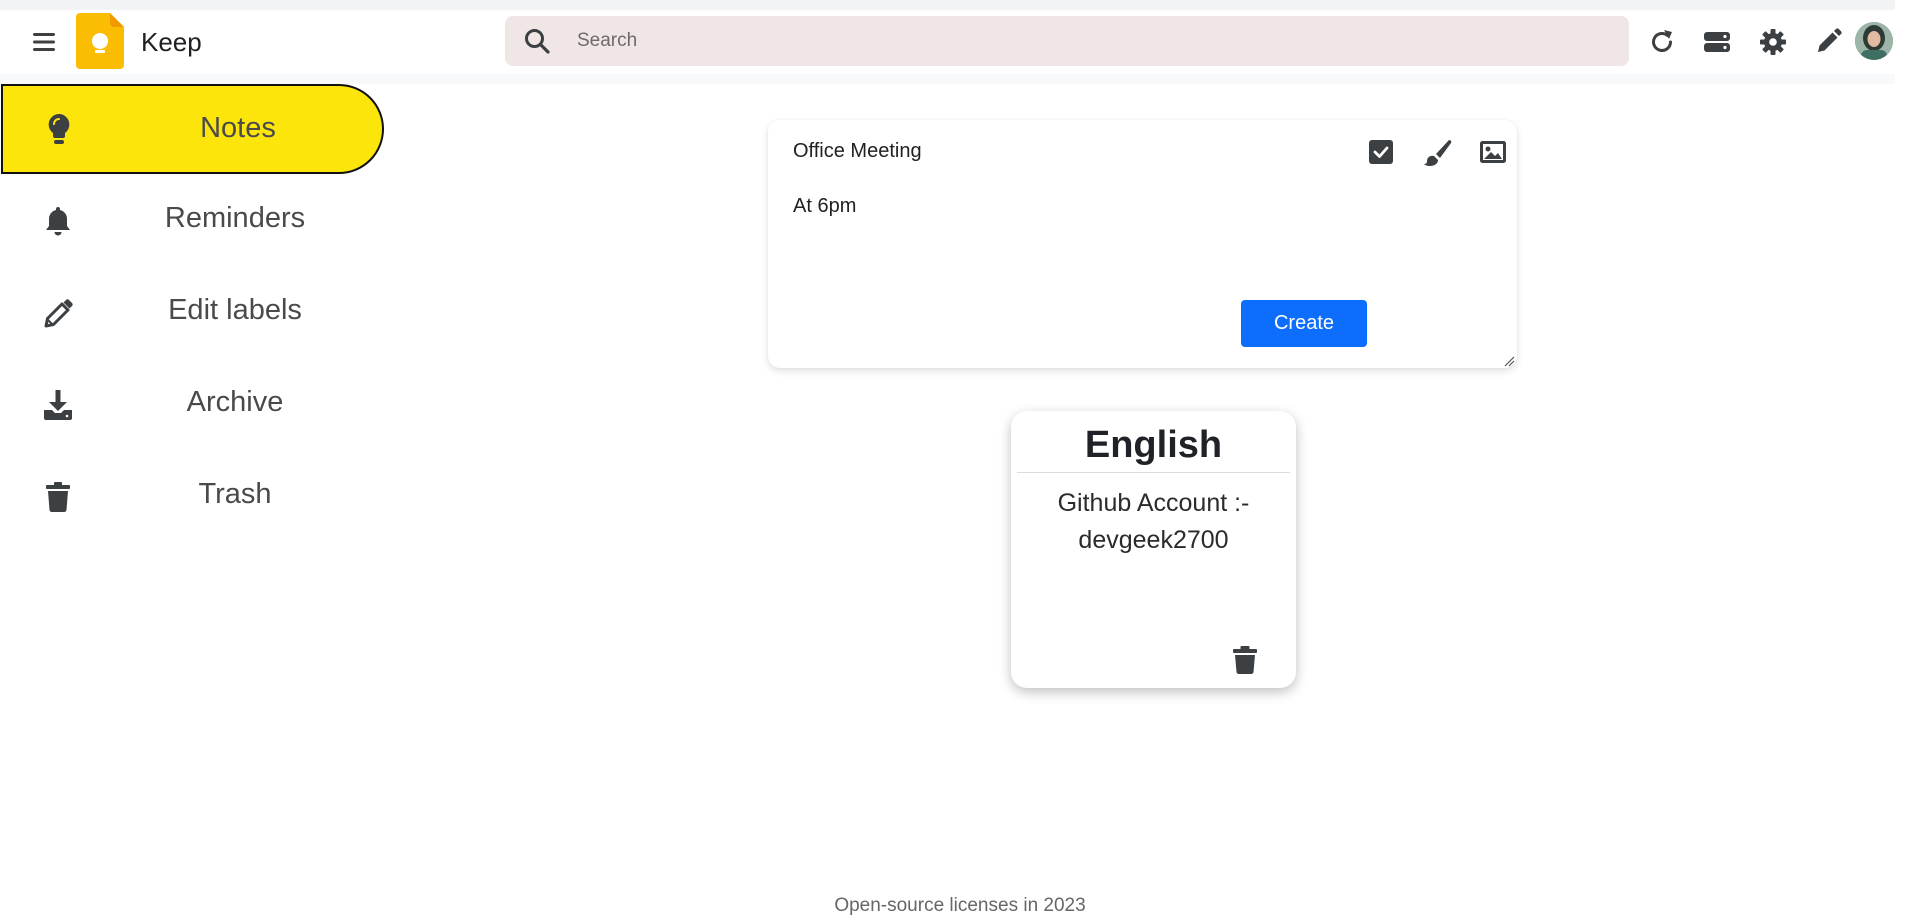  I want to click on bulb-icon, so click(59, 129).